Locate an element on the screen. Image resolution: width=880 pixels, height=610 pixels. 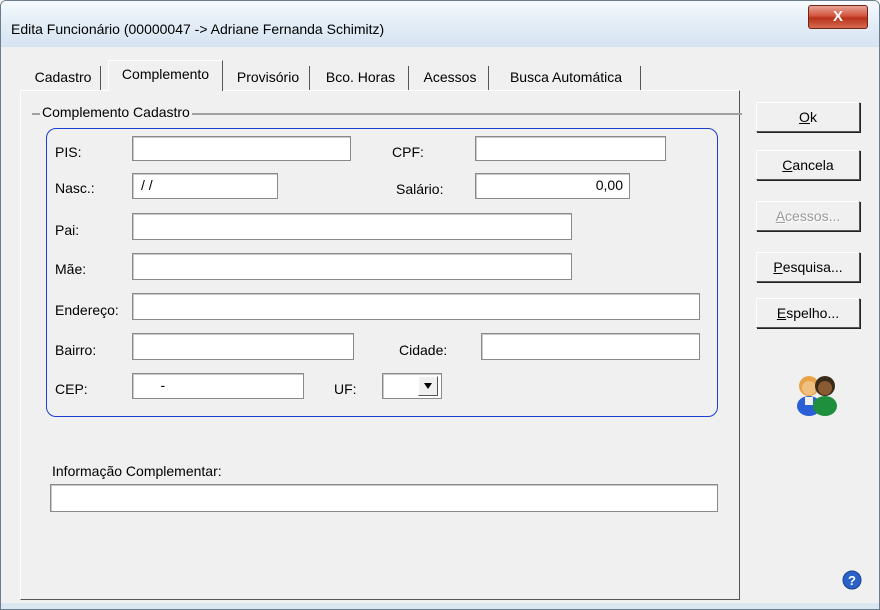
cidade-label: Cidade: is located at coordinates (423, 350).